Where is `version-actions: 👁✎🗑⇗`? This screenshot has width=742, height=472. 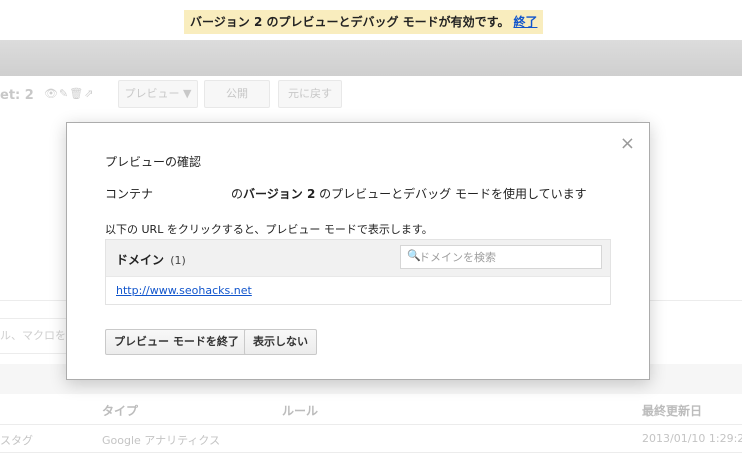
version-actions: 👁✎🗑⇗ is located at coordinates (69, 93).